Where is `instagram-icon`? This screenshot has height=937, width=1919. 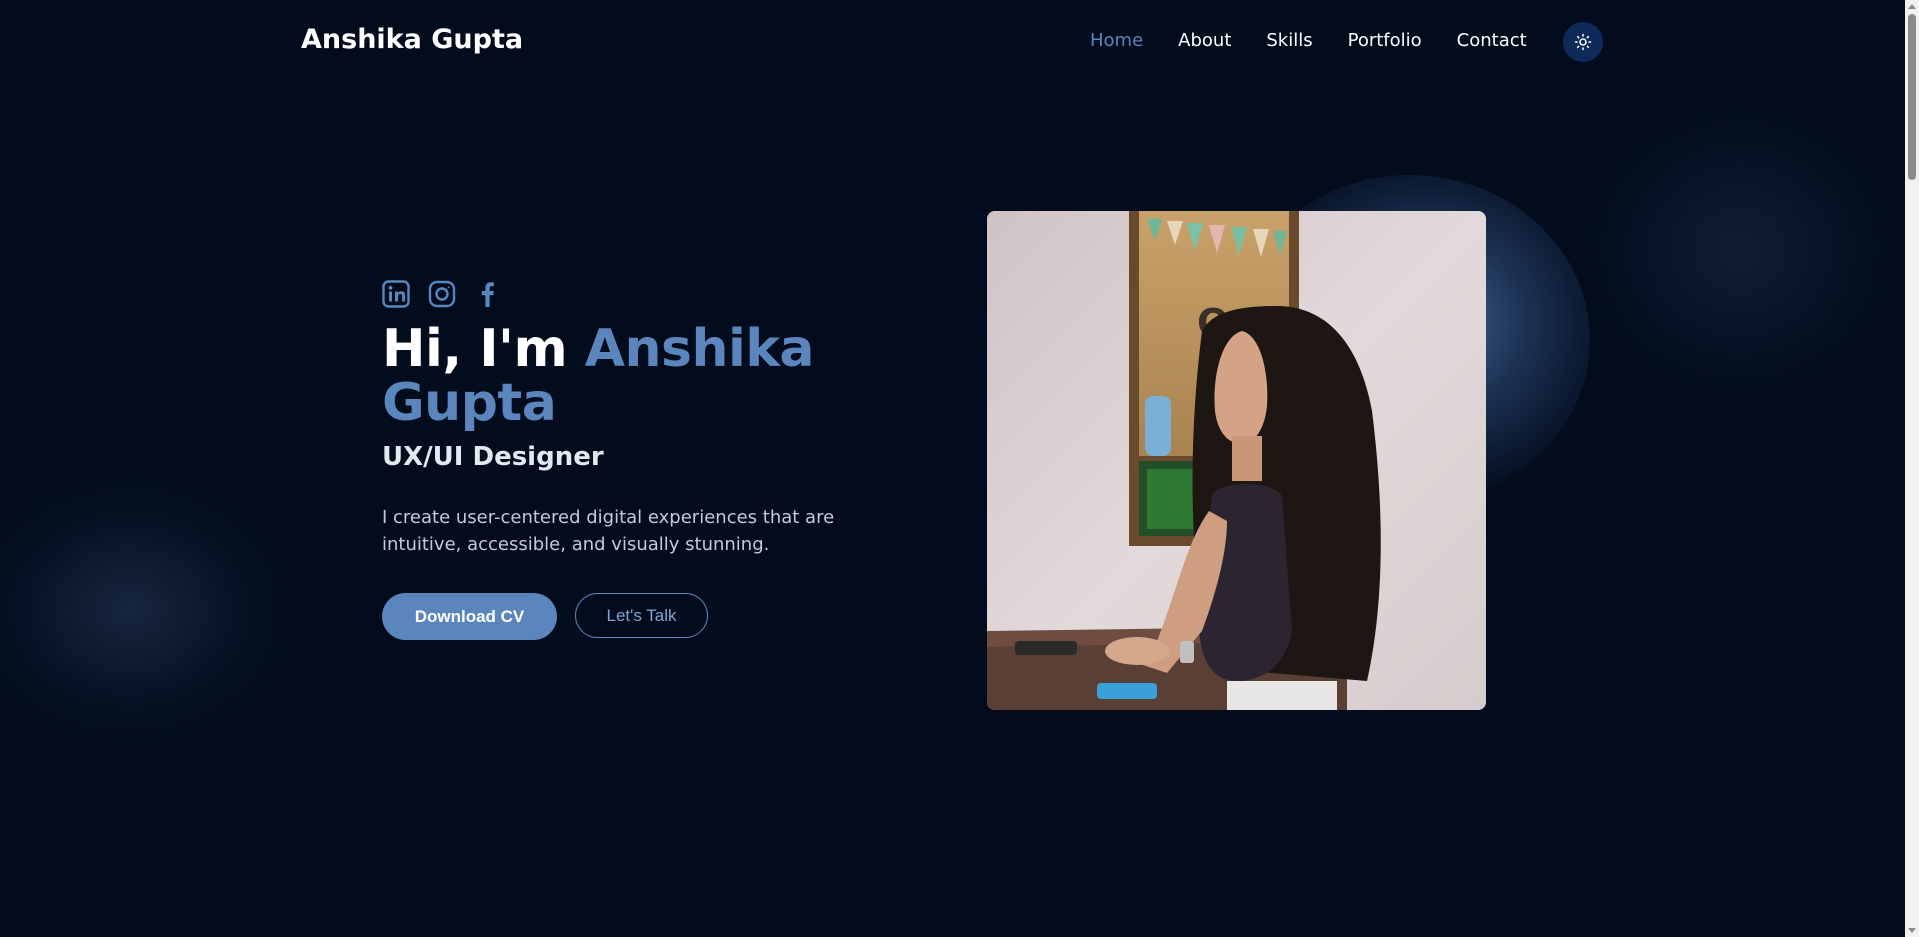
instagram-icon is located at coordinates (442, 294).